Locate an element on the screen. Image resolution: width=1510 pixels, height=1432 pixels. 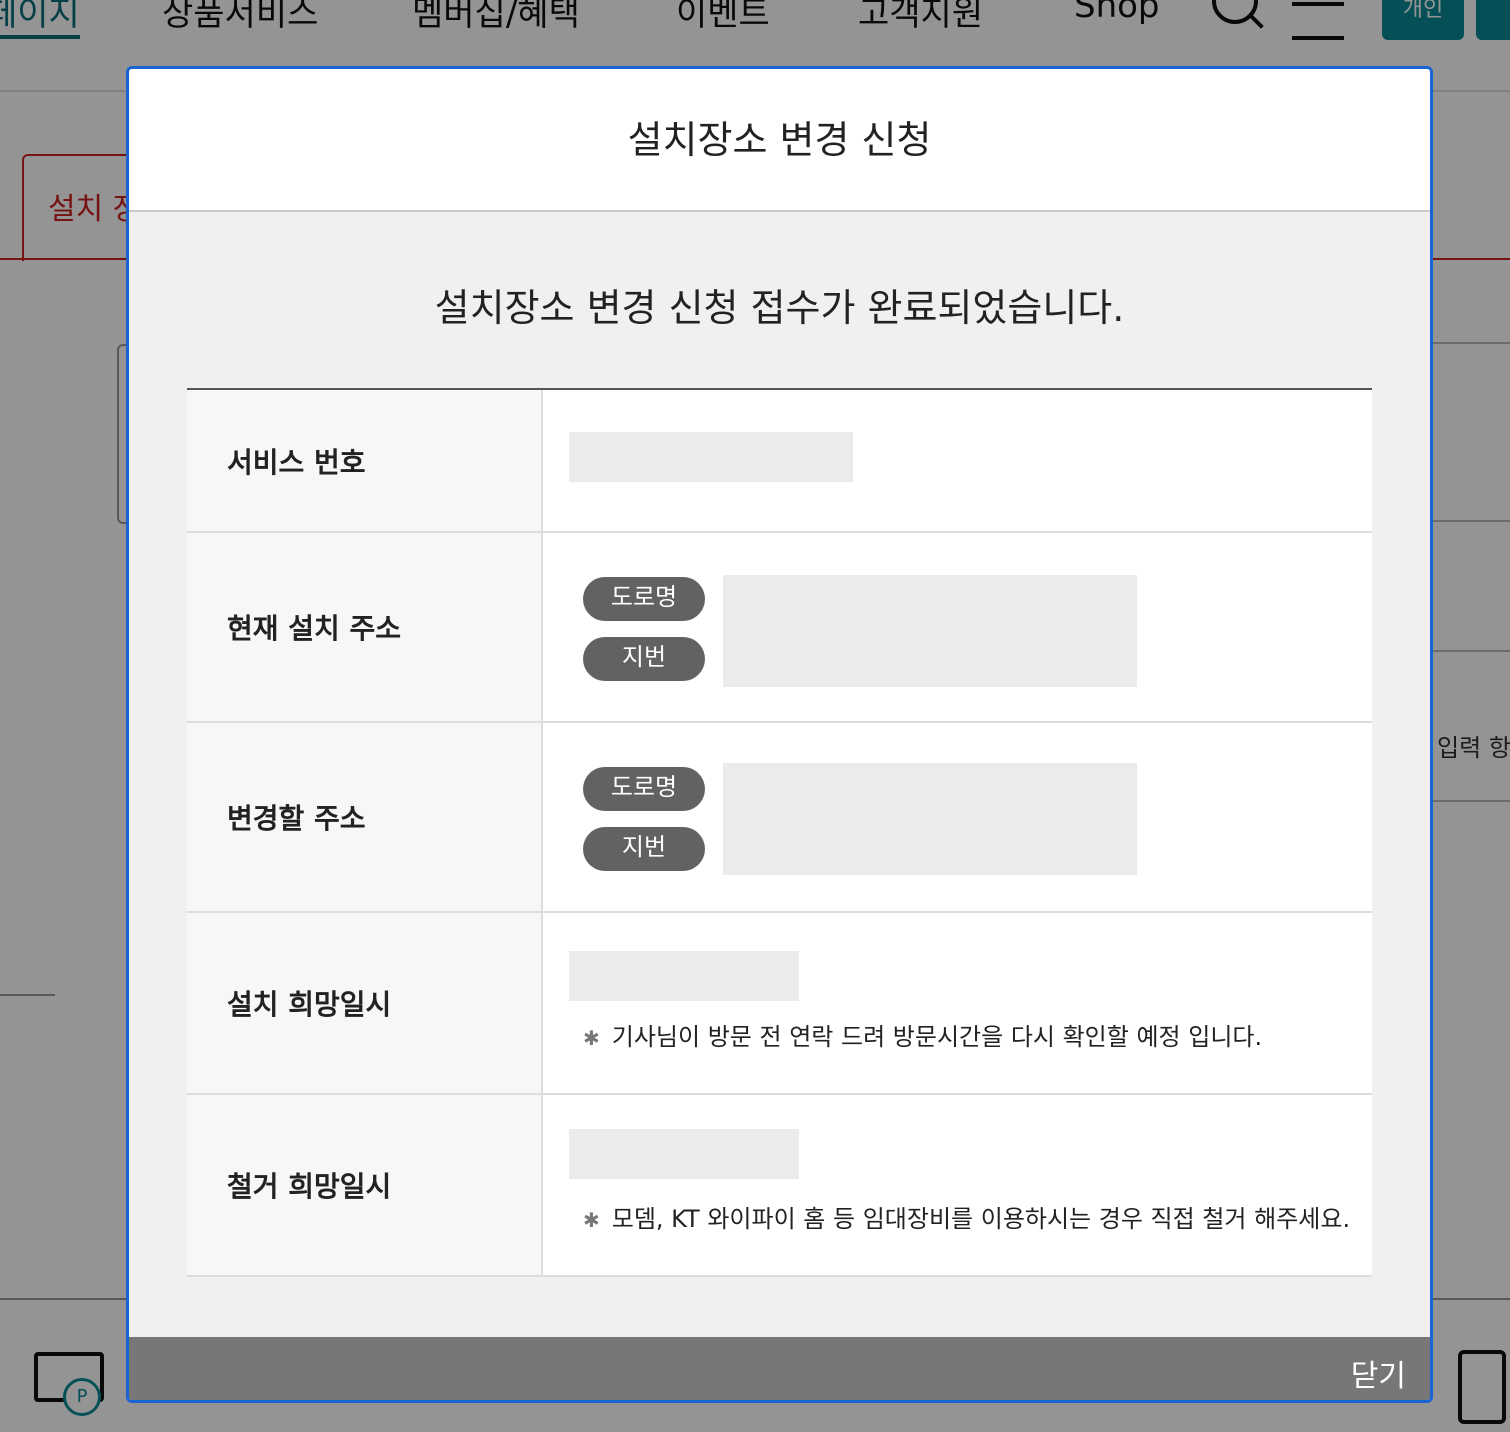
row-header: 서비스 번호 is located at coordinates (365, 460).